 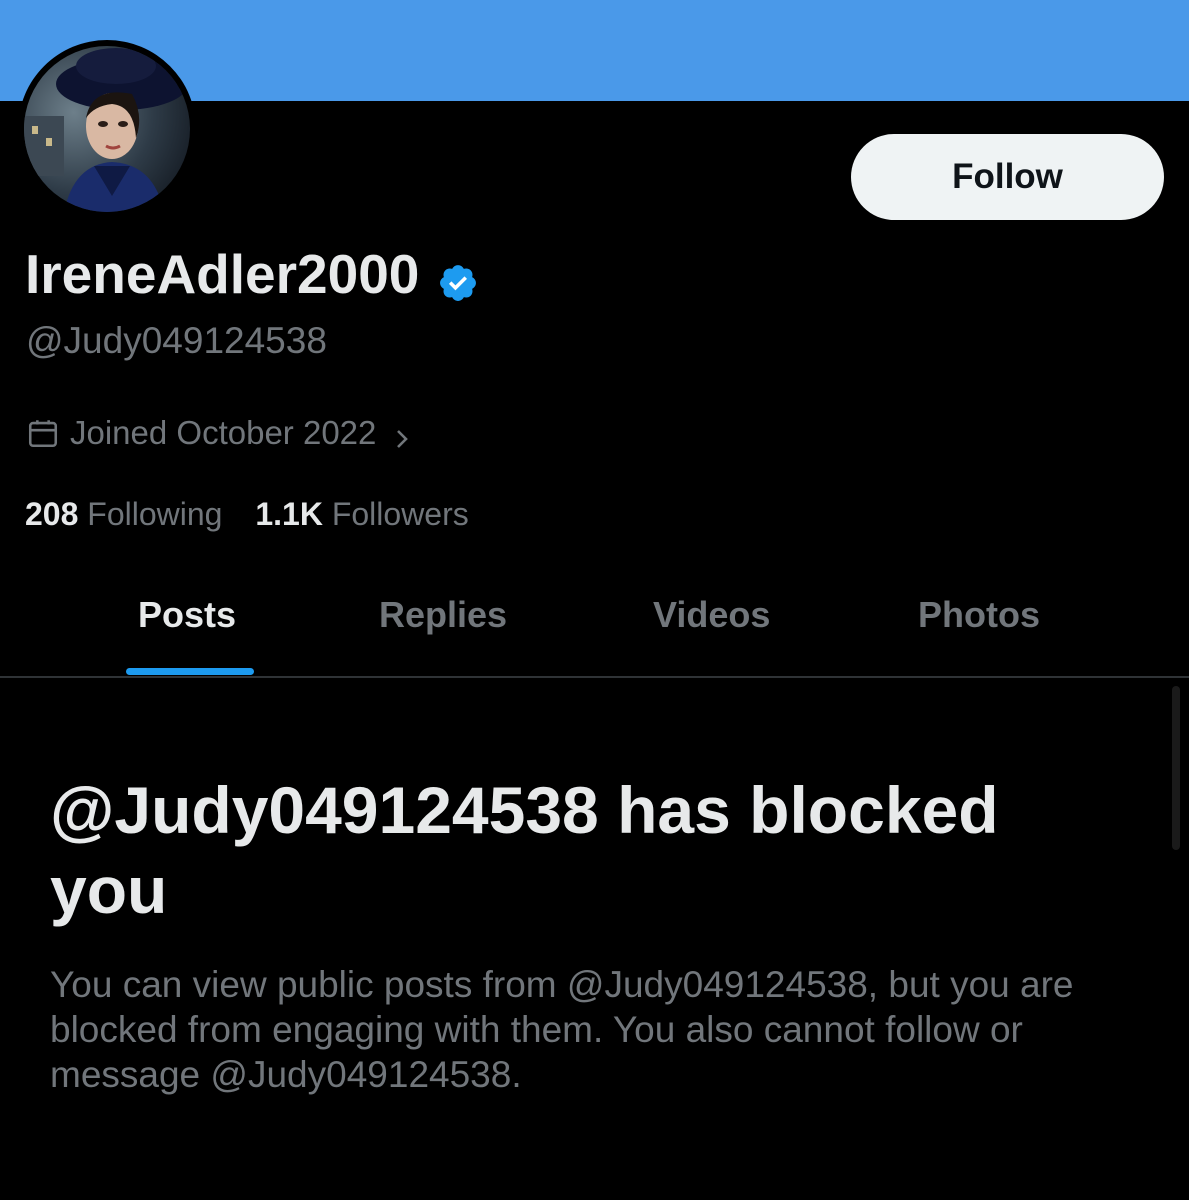 I want to click on active-tab-indicator, so click(x=190, y=671).